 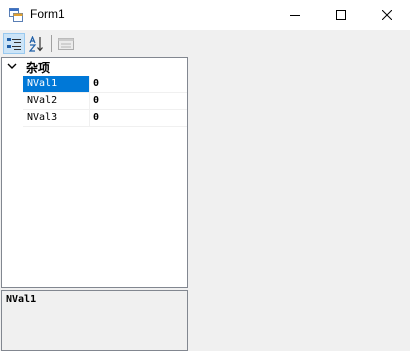 I want to click on categorized-button, so click(x=14, y=43).